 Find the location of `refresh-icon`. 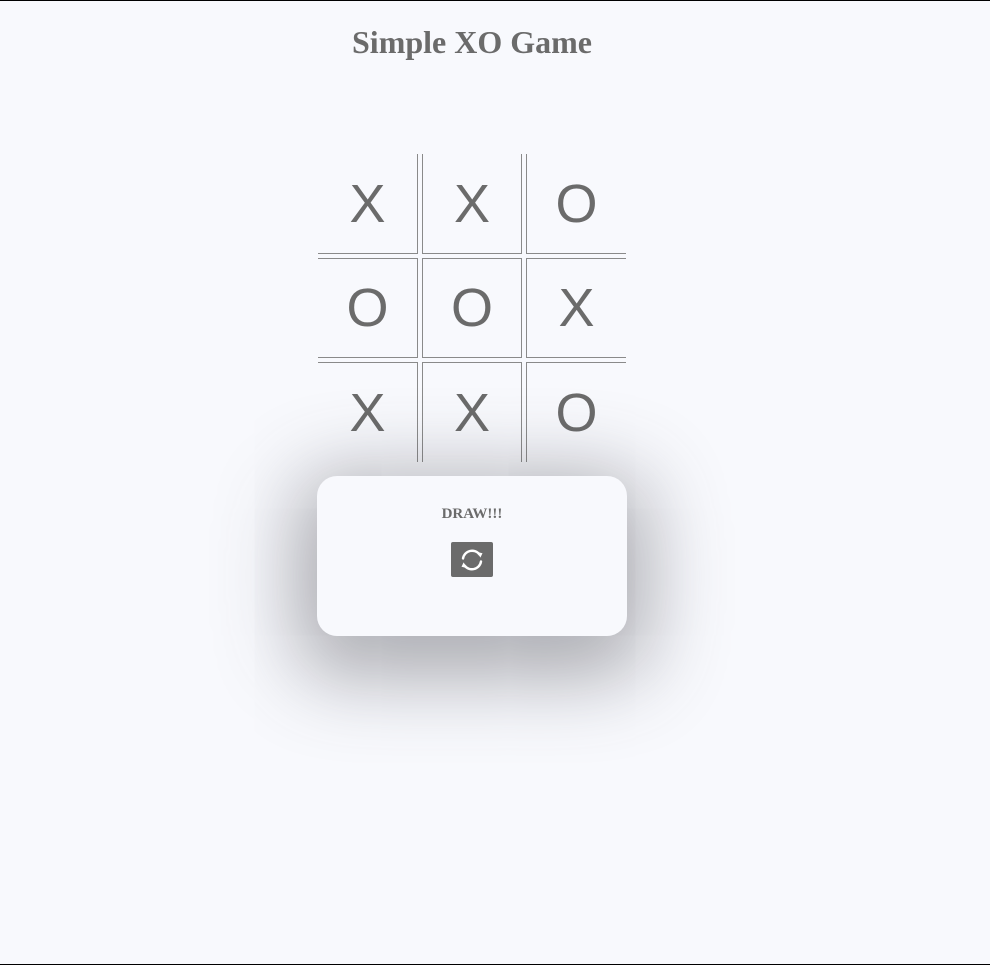

refresh-icon is located at coordinates (472, 559).